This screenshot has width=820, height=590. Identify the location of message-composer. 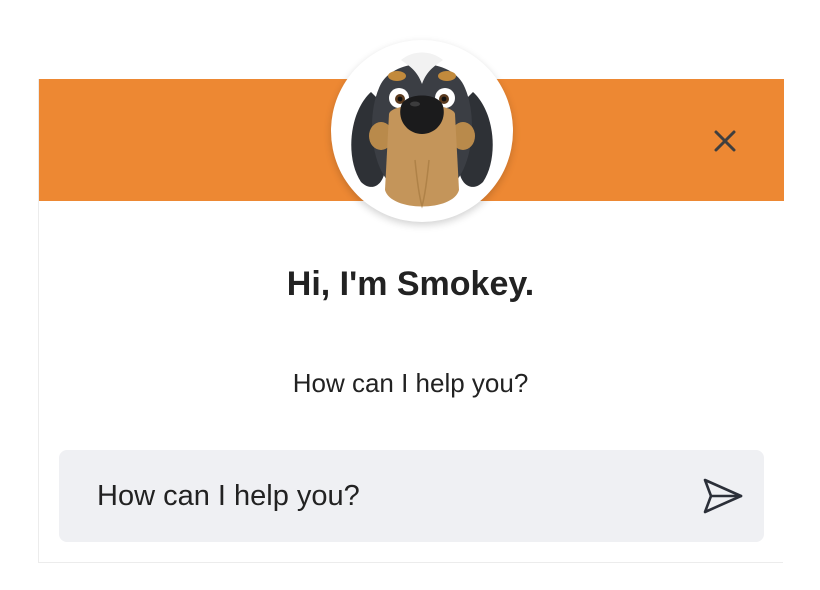
(411, 496).